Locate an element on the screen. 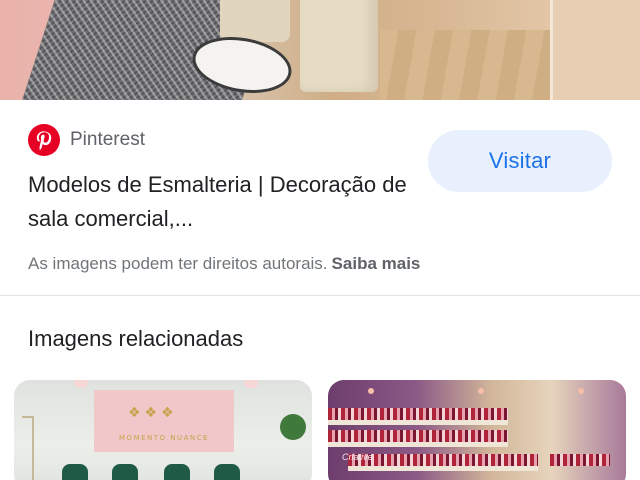  source-row: Pinterest is located at coordinates (86, 140).